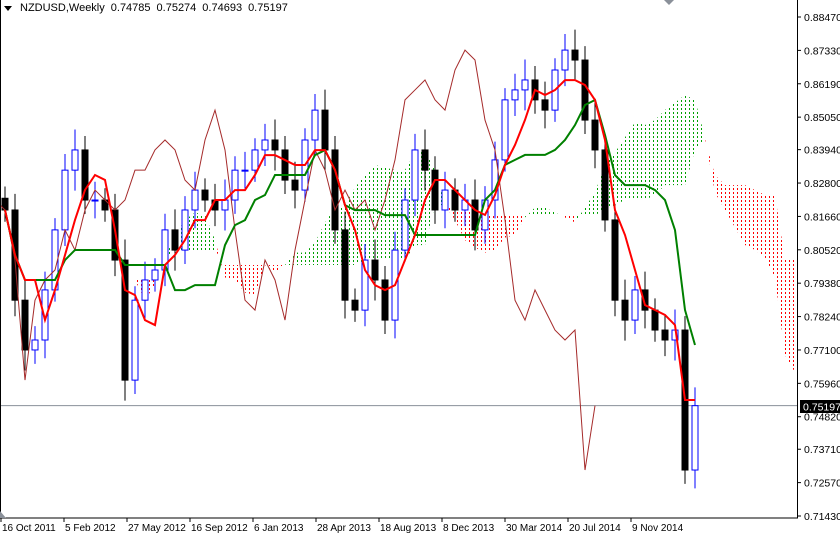  I want to click on price-tick-label: 0.86190, so click(822, 85).